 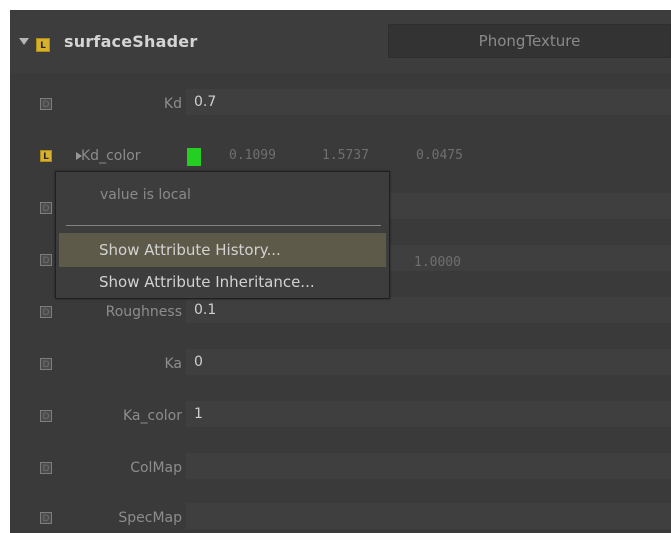 What do you see at coordinates (173, 364) in the screenshot?
I see `attribute-label-ka: Ka` at bounding box center [173, 364].